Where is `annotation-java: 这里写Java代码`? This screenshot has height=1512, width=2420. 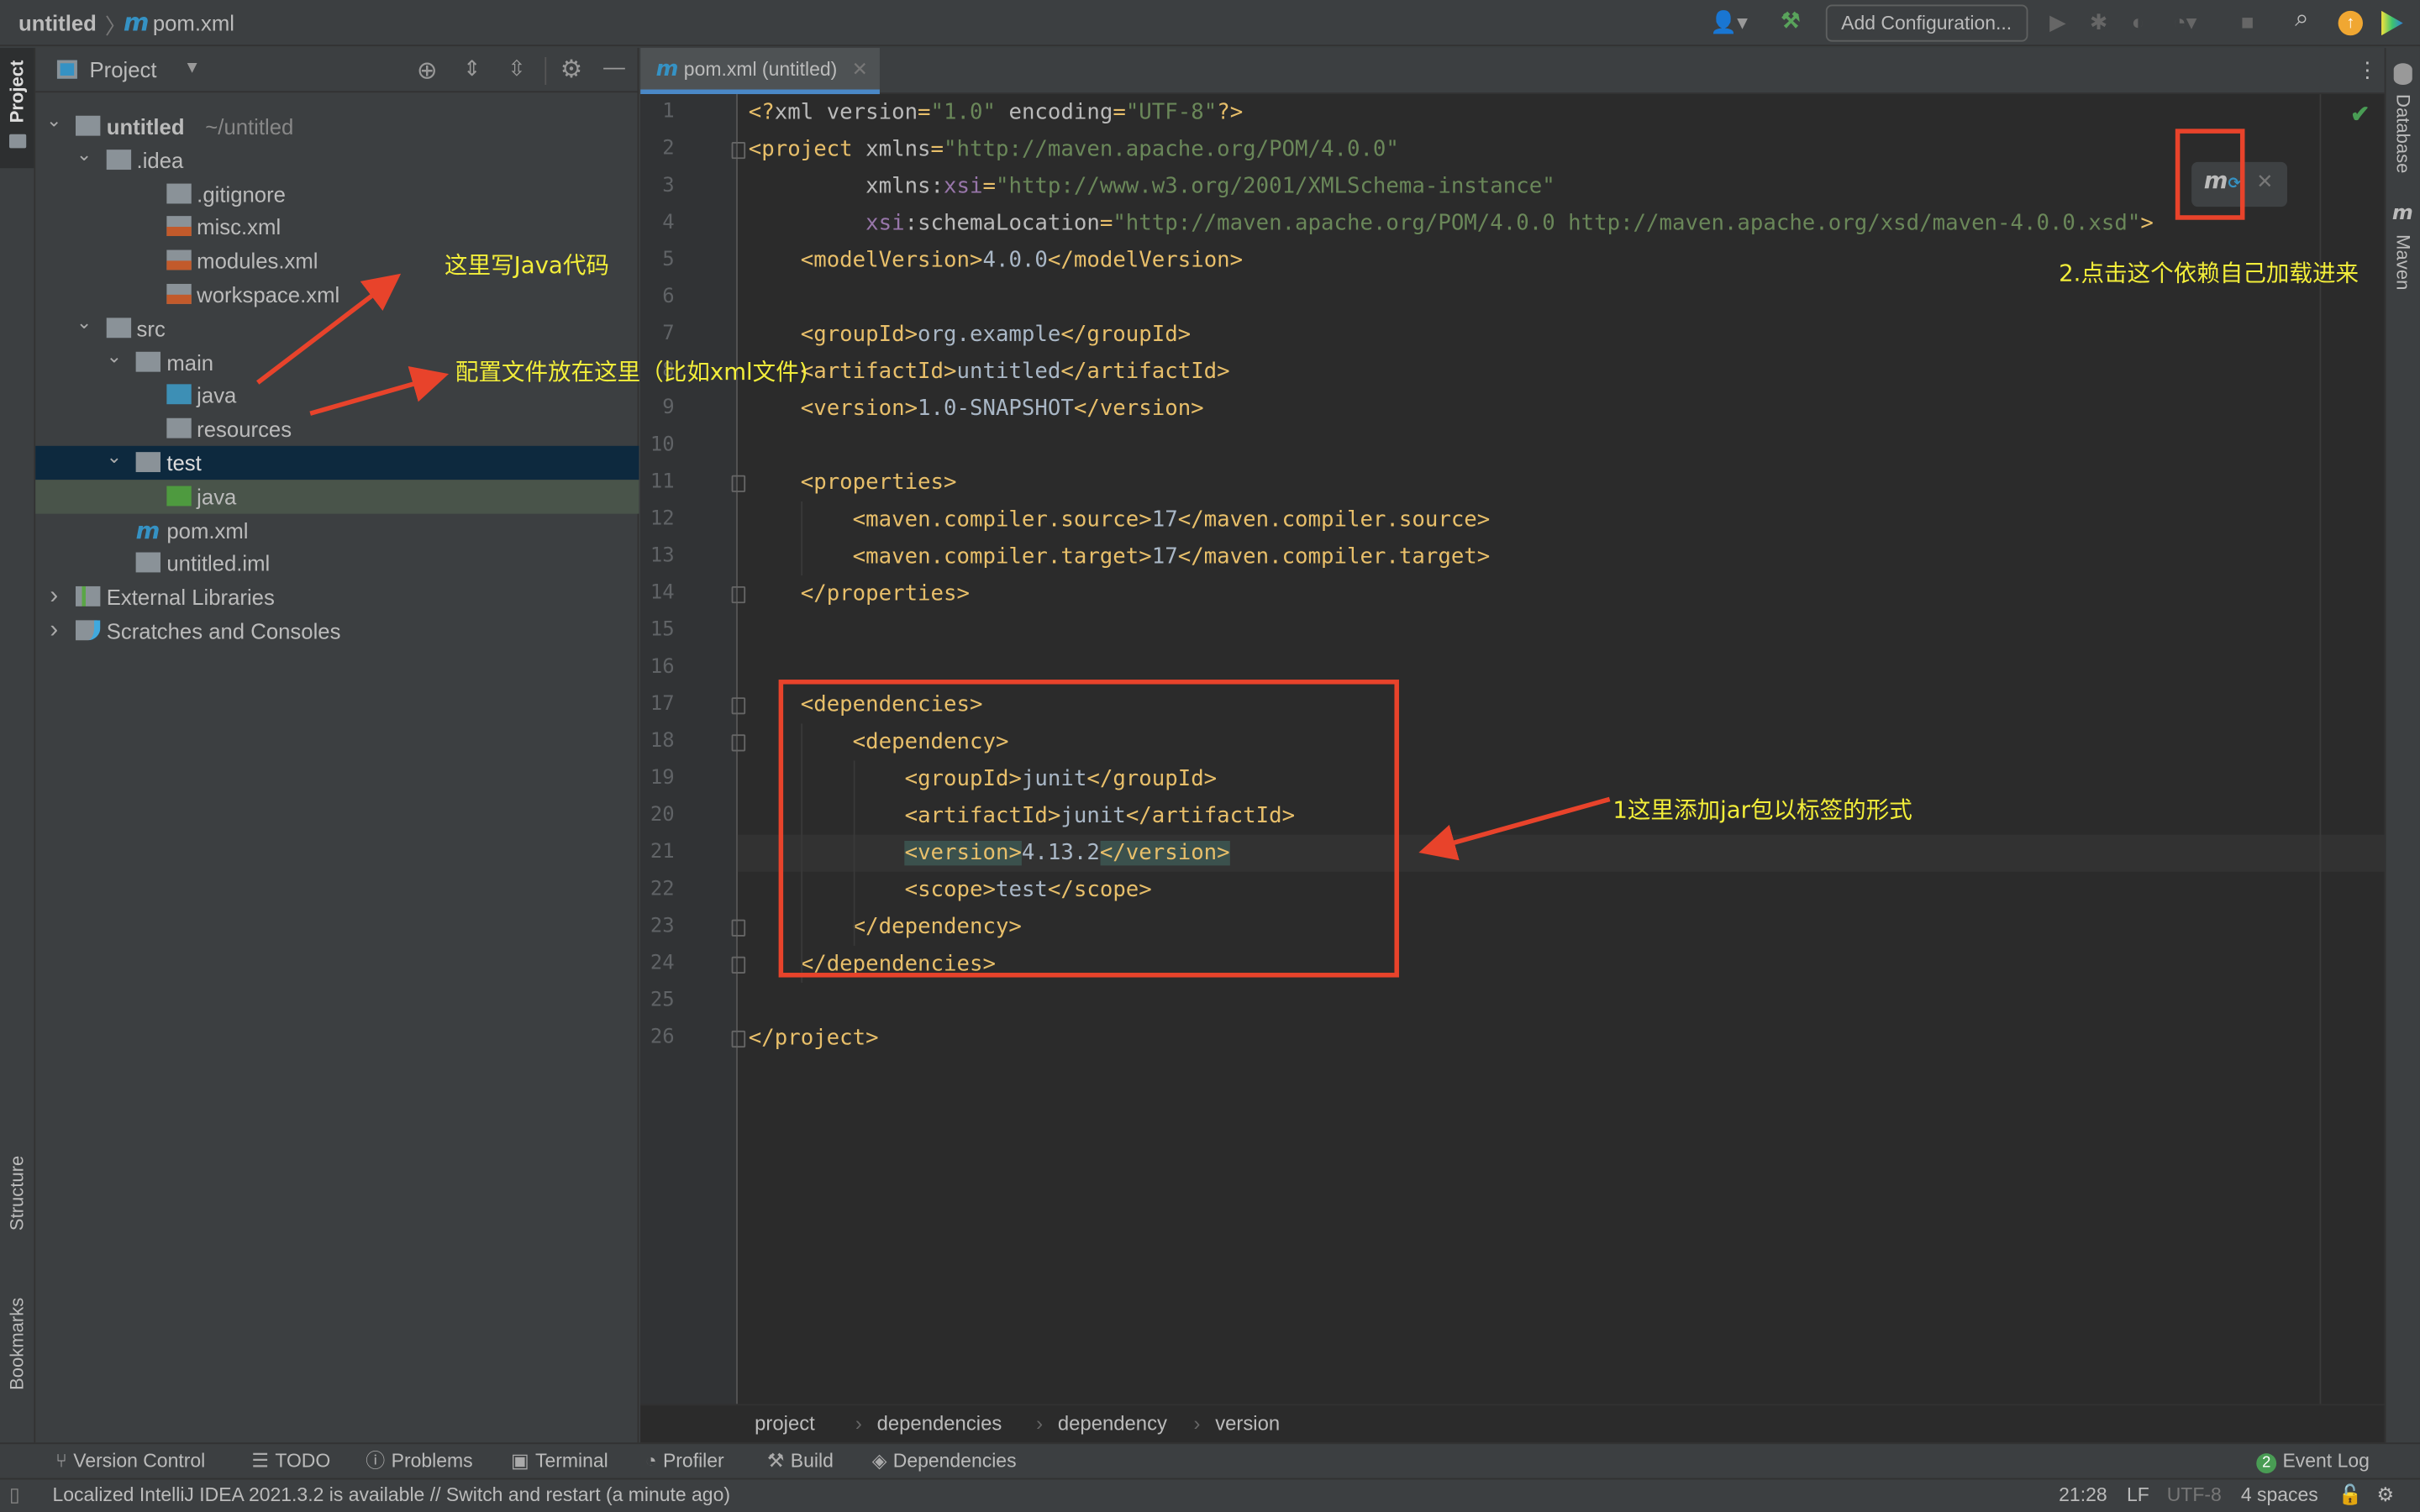 annotation-java: 这里写Java代码 is located at coordinates (526, 265).